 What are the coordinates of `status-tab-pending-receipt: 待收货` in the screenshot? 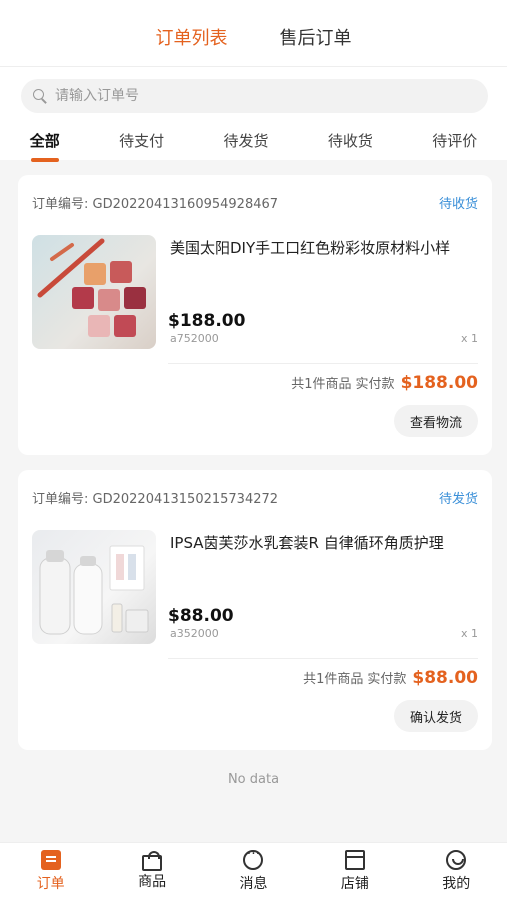 It's located at (350, 144).